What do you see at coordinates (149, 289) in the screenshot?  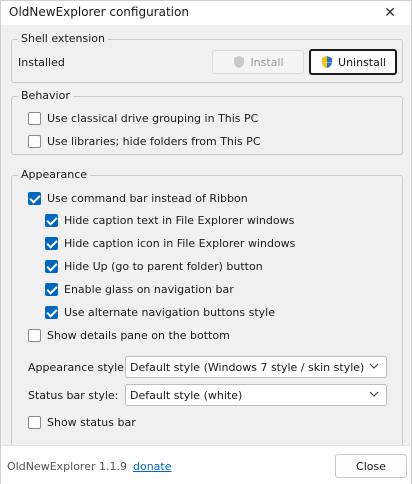 I see `checkbox-label: Enable glass on navigation bar` at bounding box center [149, 289].